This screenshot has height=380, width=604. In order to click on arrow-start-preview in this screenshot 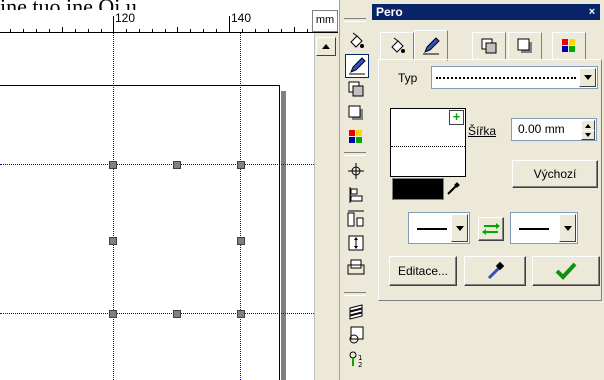, I will do `click(432, 229)`.